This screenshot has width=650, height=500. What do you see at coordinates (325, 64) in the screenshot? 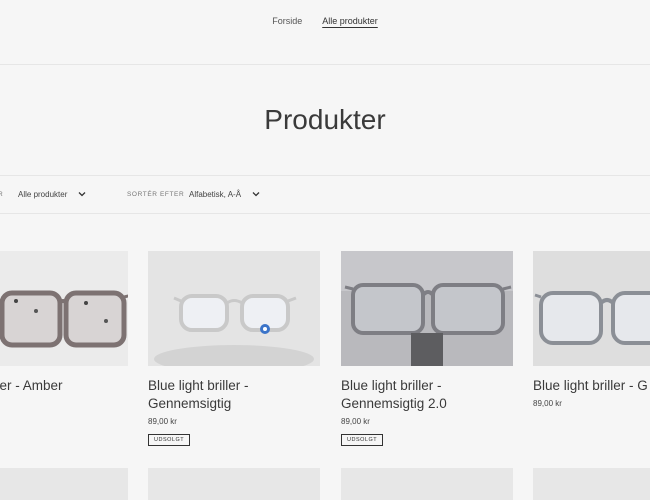
I see `header-divider` at bounding box center [325, 64].